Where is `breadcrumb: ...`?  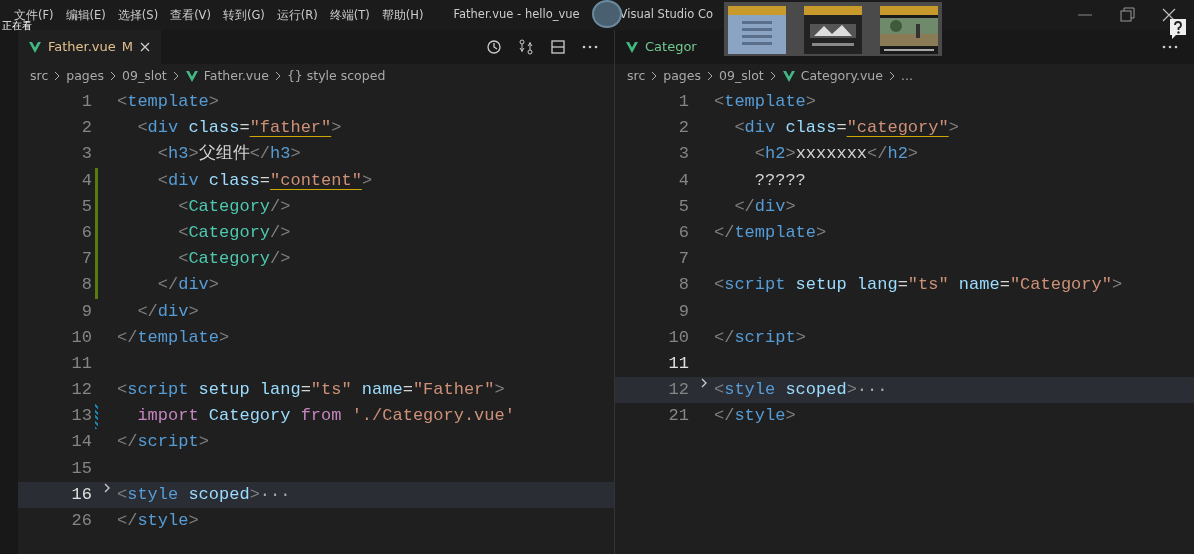
breadcrumb: ... is located at coordinates (907, 76).